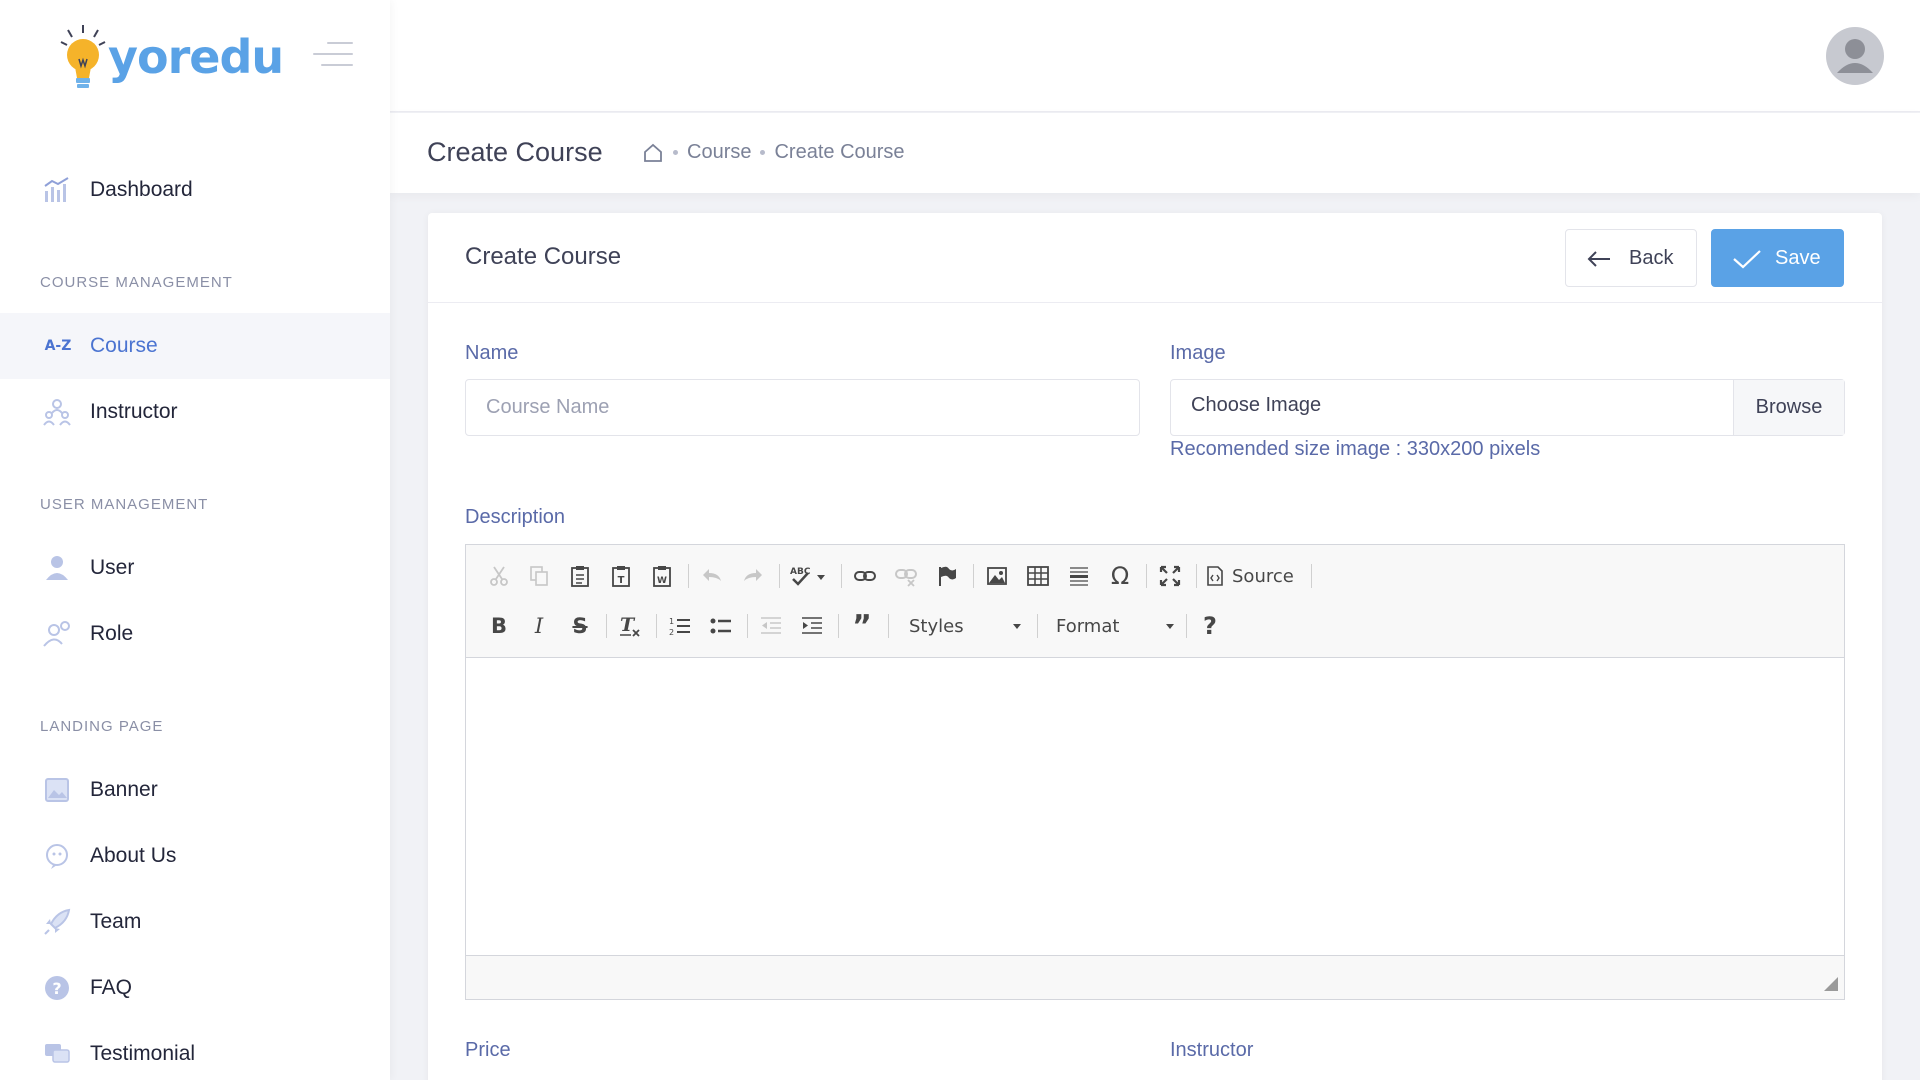 The height and width of the screenshot is (1080, 1920). I want to click on copy-icon, so click(539, 576).